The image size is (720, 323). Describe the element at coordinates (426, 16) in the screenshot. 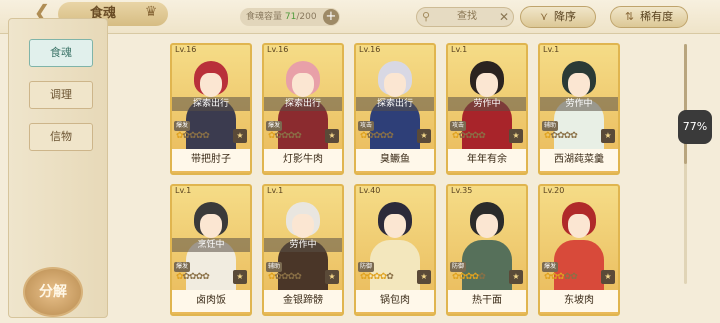

I see `search-icon: ⚲` at that location.